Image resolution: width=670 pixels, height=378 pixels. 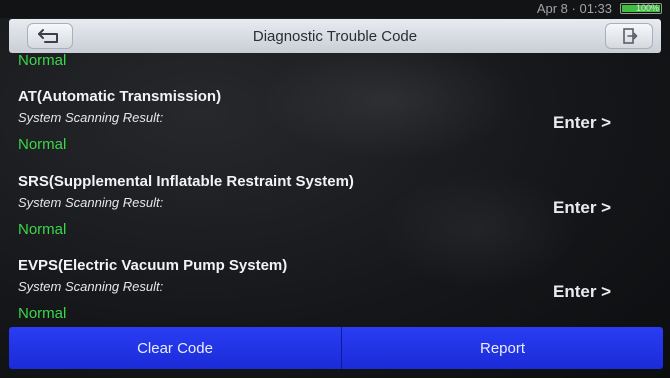 I want to click on page-title: Diagnostic Trouble Code, so click(x=335, y=36).